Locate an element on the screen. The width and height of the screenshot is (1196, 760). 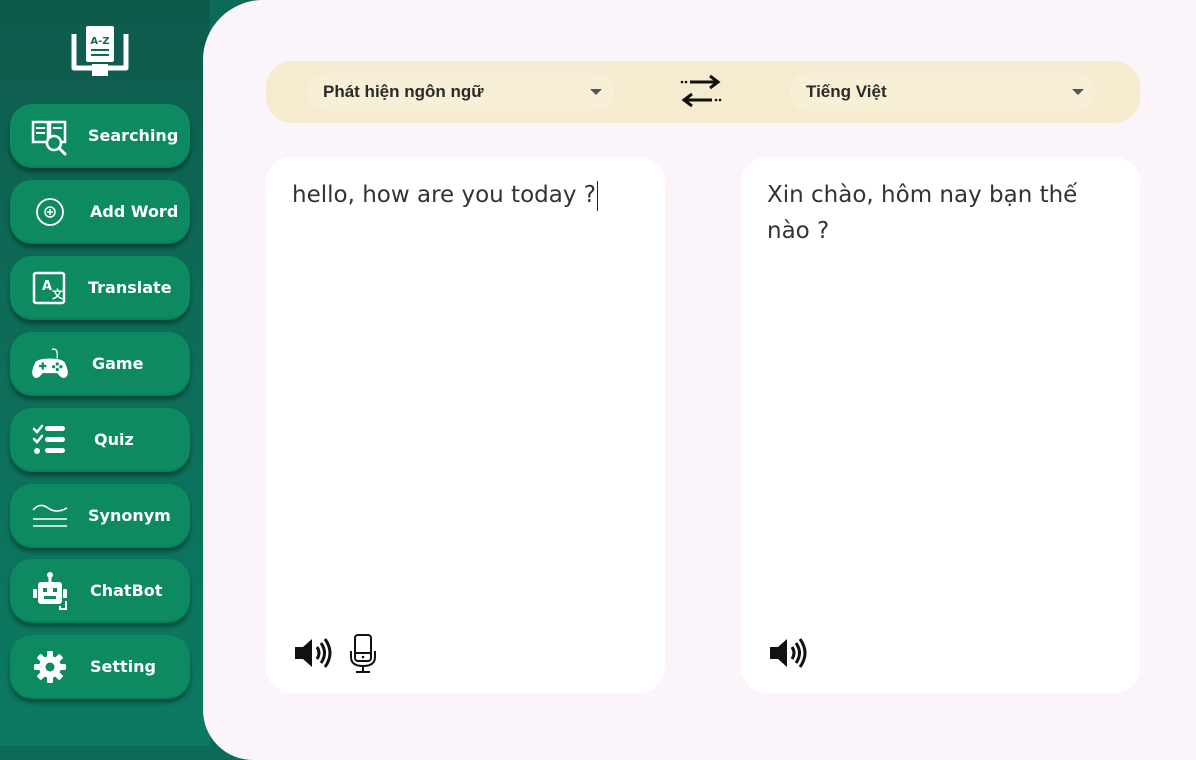
waves-icon is located at coordinates (50, 516).